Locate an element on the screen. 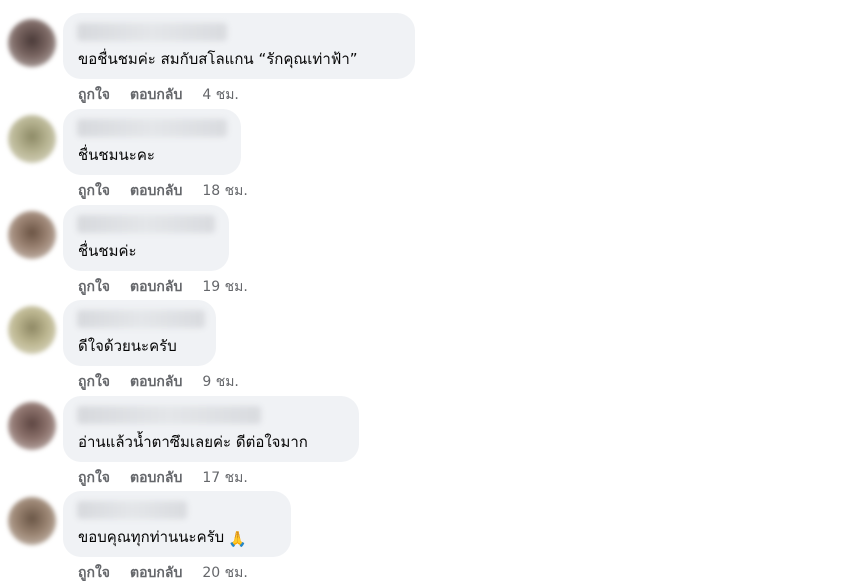 The width and height of the screenshot is (862, 585). comment-actions: ถูกใจ ตอบกลับ 9 ชม. is located at coordinates (158, 382).